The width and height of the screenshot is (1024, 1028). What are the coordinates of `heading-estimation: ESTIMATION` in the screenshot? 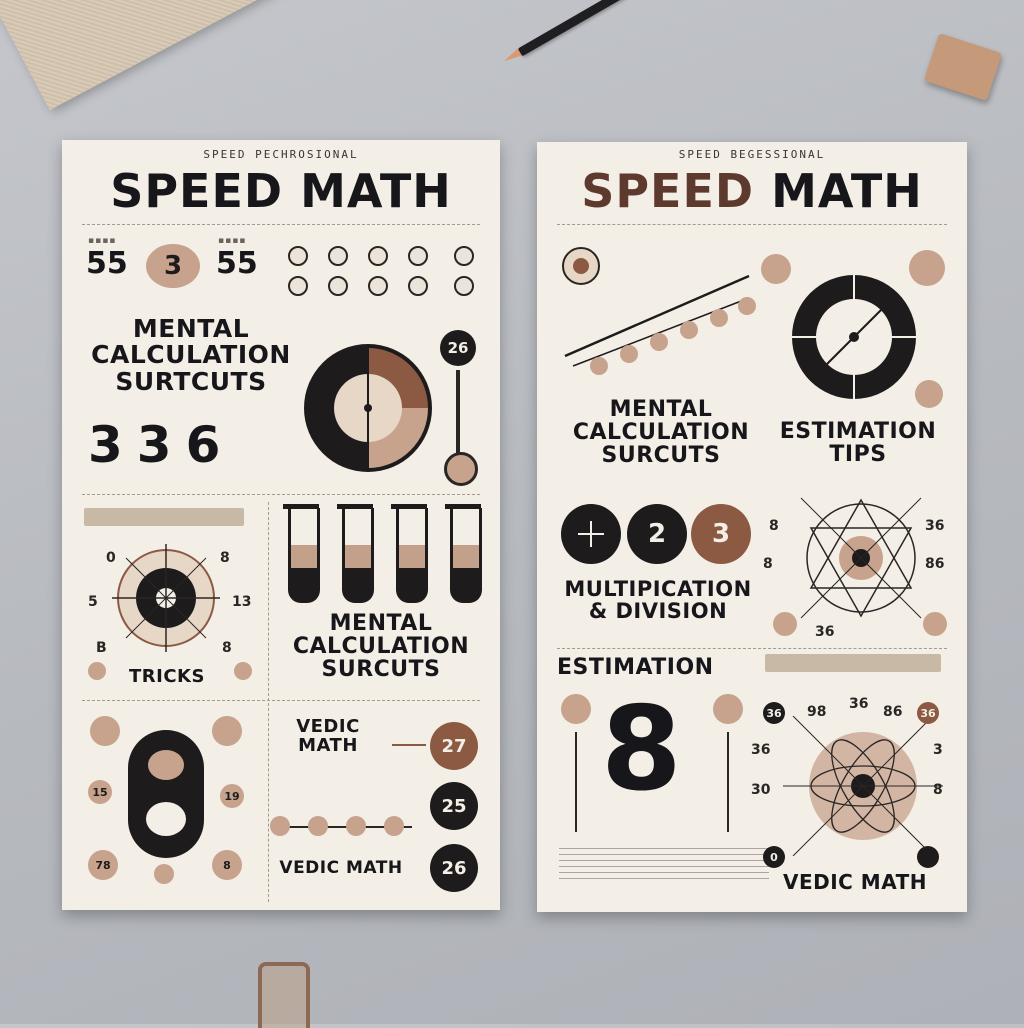 It's located at (635, 667).